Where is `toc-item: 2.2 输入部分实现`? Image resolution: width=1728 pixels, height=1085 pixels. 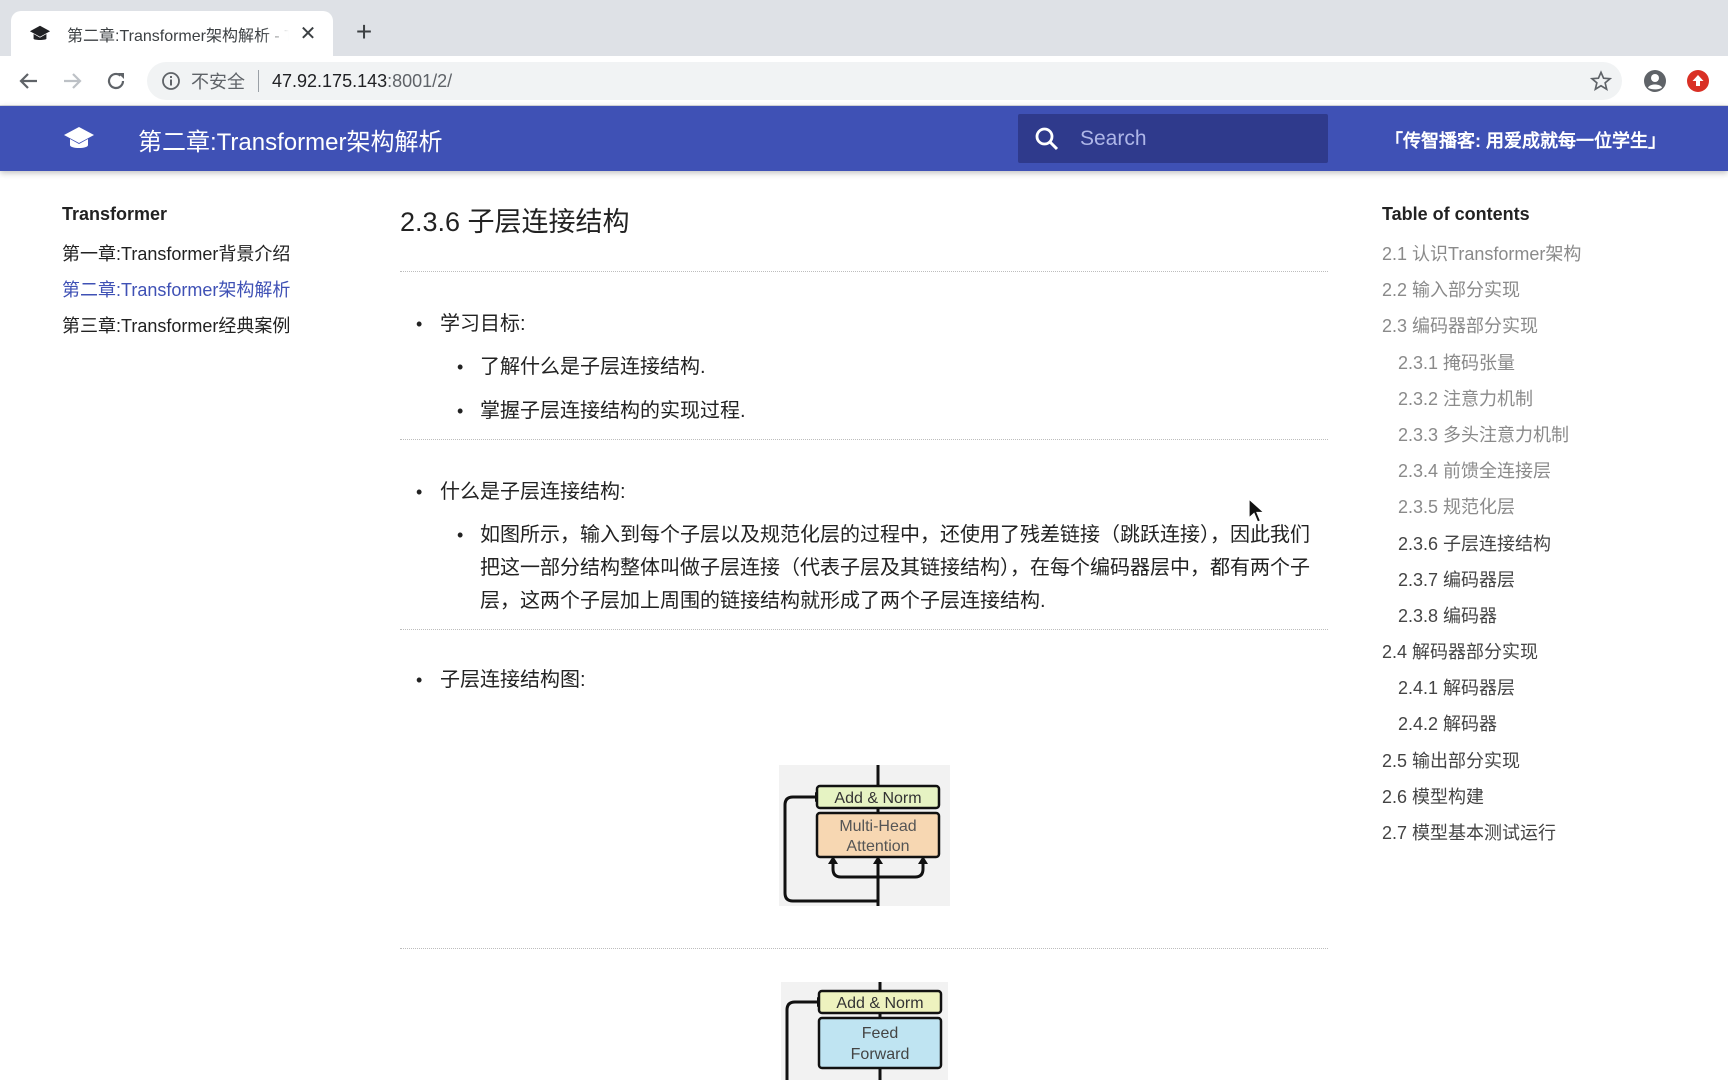 toc-item: 2.2 输入部分实现 is located at coordinates (1547, 288).